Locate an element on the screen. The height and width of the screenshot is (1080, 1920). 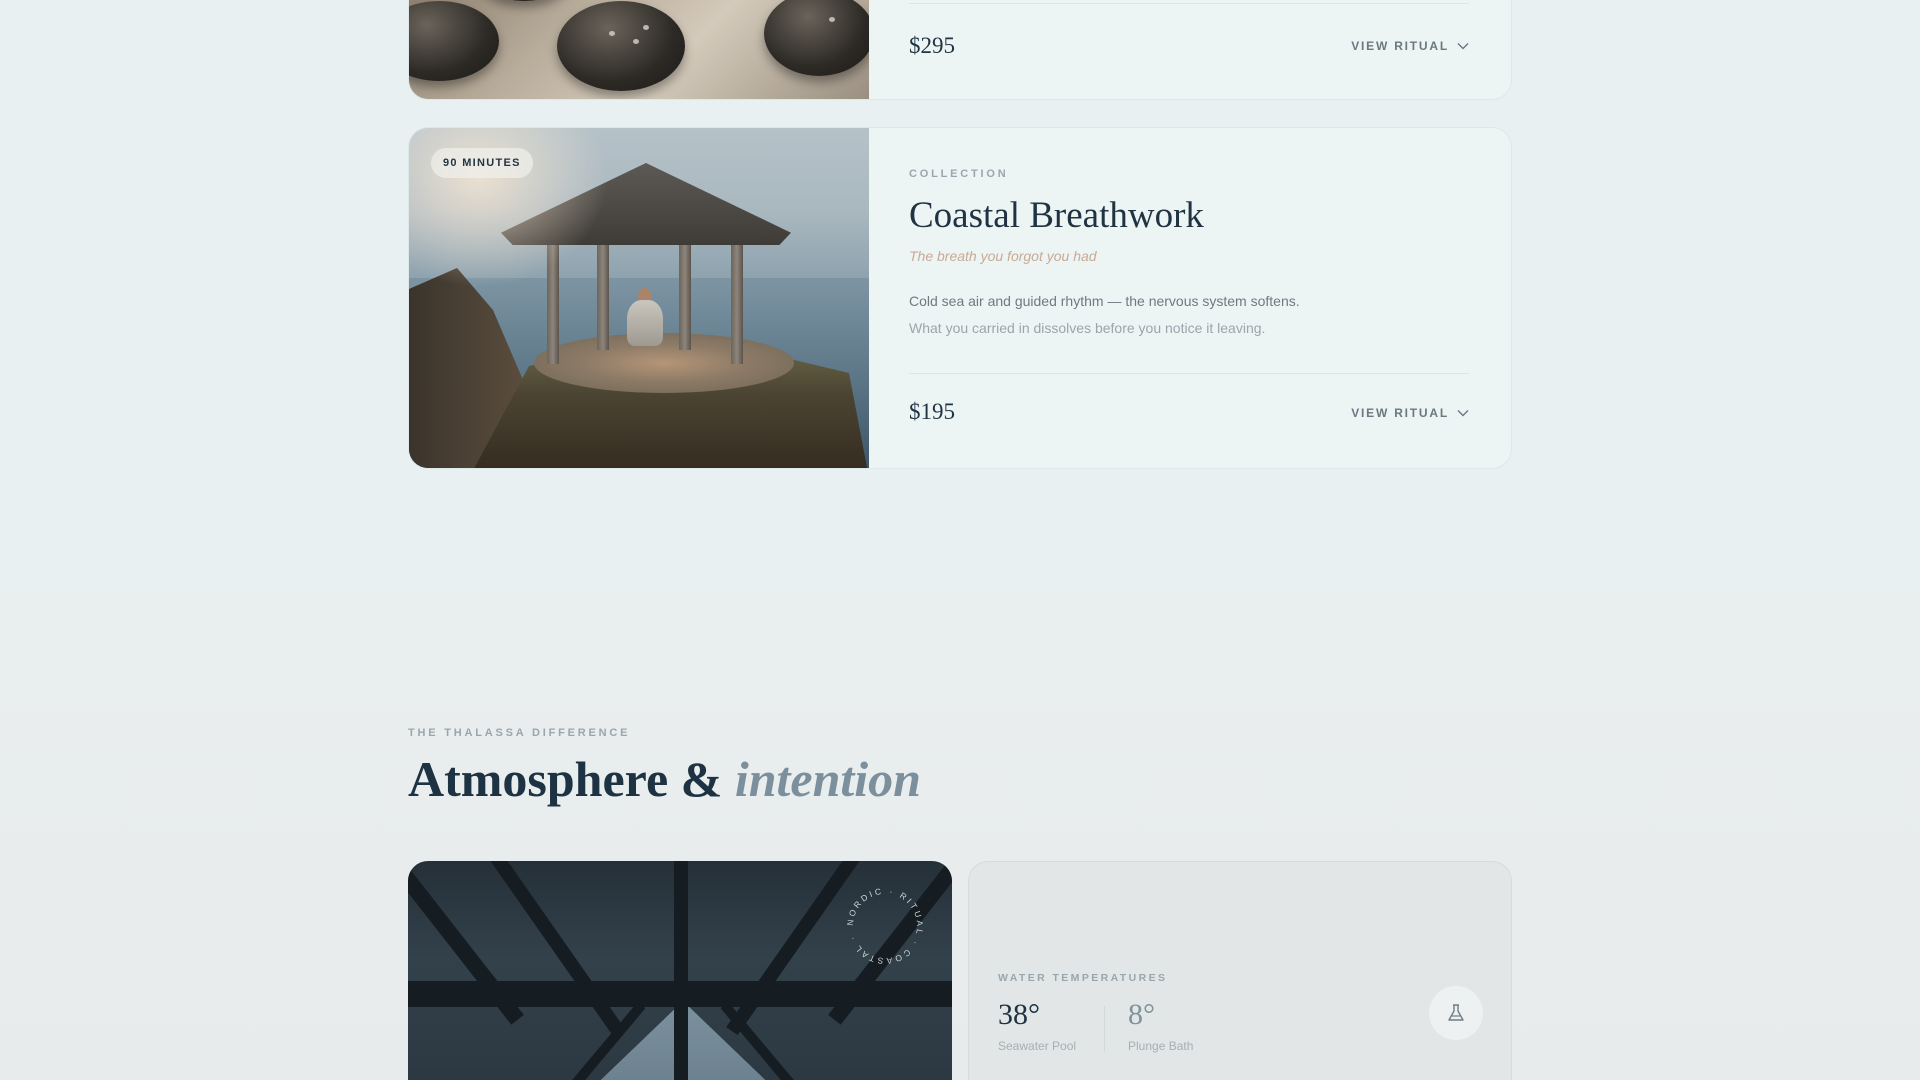
ritual-price: $295 is located at coordinates (932, 45).